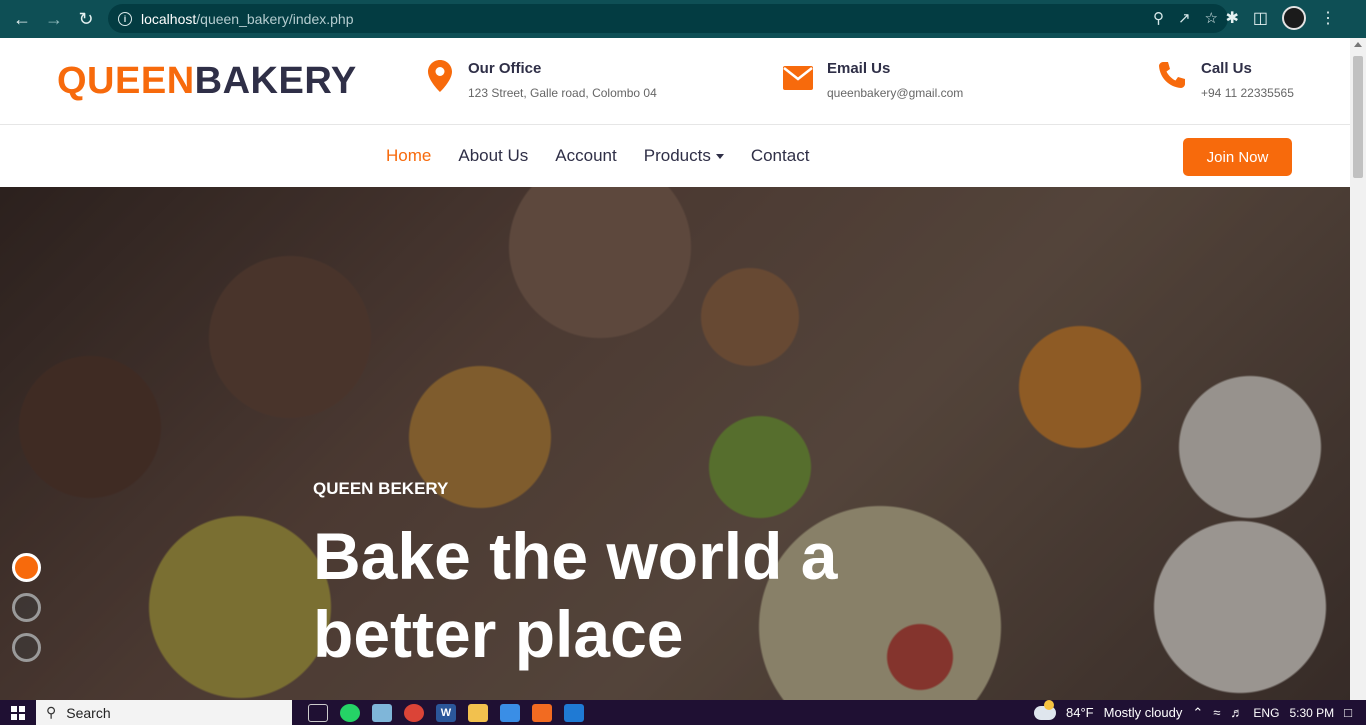 Image resolution: width=1366 pixels, height=725 pixels. Describe the element at coordinates (510, 712) in the screenshot. I see `store-icon` at that location.